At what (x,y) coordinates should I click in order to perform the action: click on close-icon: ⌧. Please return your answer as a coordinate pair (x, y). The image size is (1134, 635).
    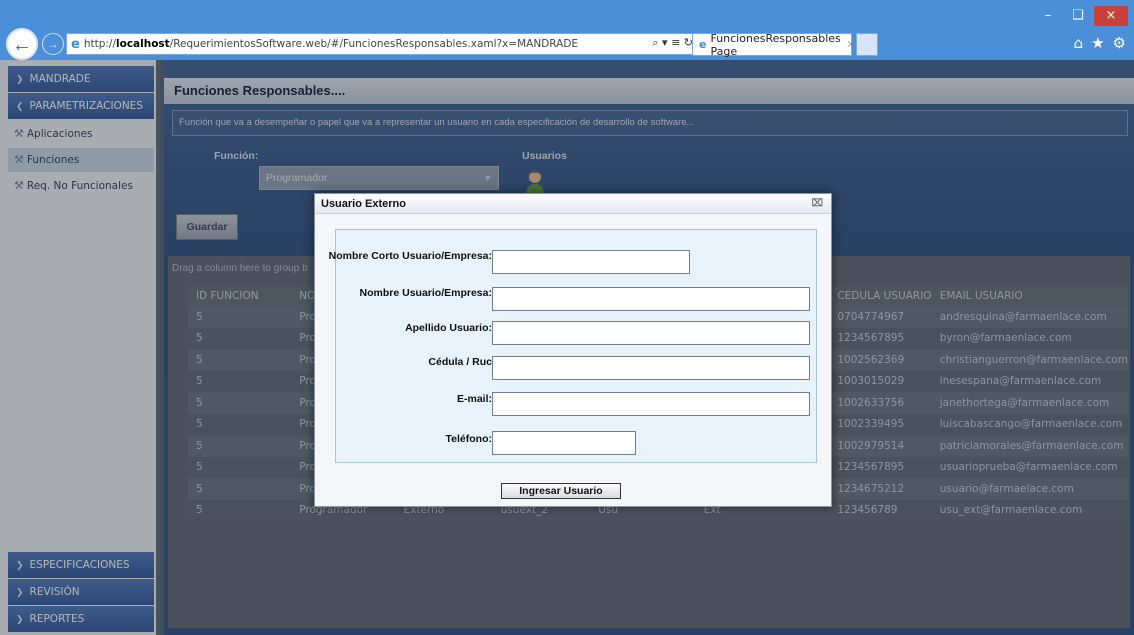
    Looking at the image, I should click on (817, 204).